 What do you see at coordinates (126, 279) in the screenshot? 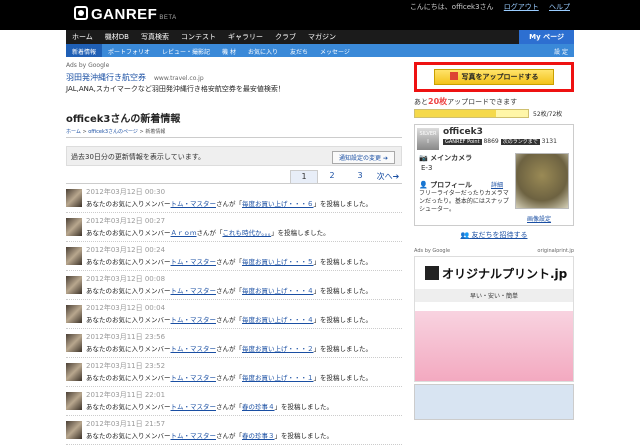
I see `activity-date: 2012年03月12日 00:08` at bounding box center [126, 279].